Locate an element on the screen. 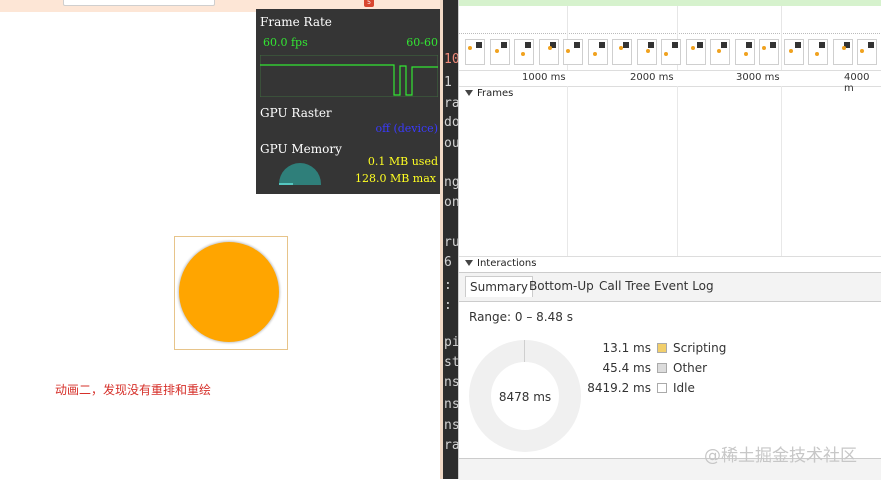 The width and height of the screenshot is (881, 480). watermark-text: @稀土掘金技术社区 is located at coordinates (780, 456).